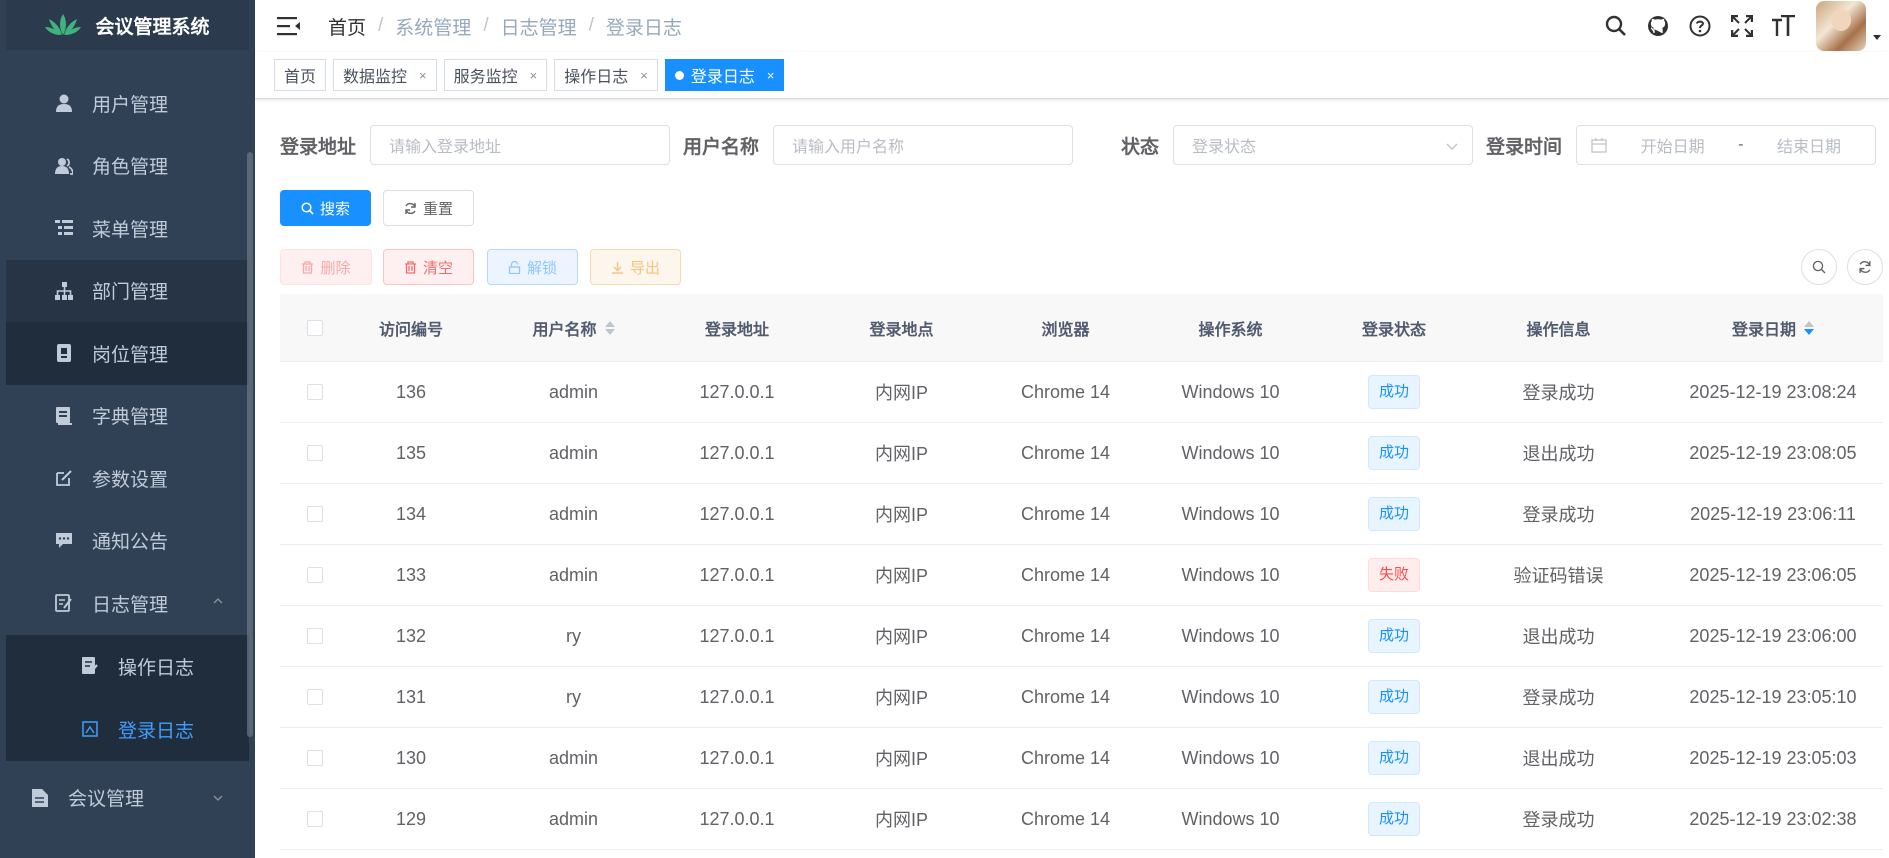 The image size is (1889, 858). I want to click on logo: 会议管理系统, so click(127, 25).